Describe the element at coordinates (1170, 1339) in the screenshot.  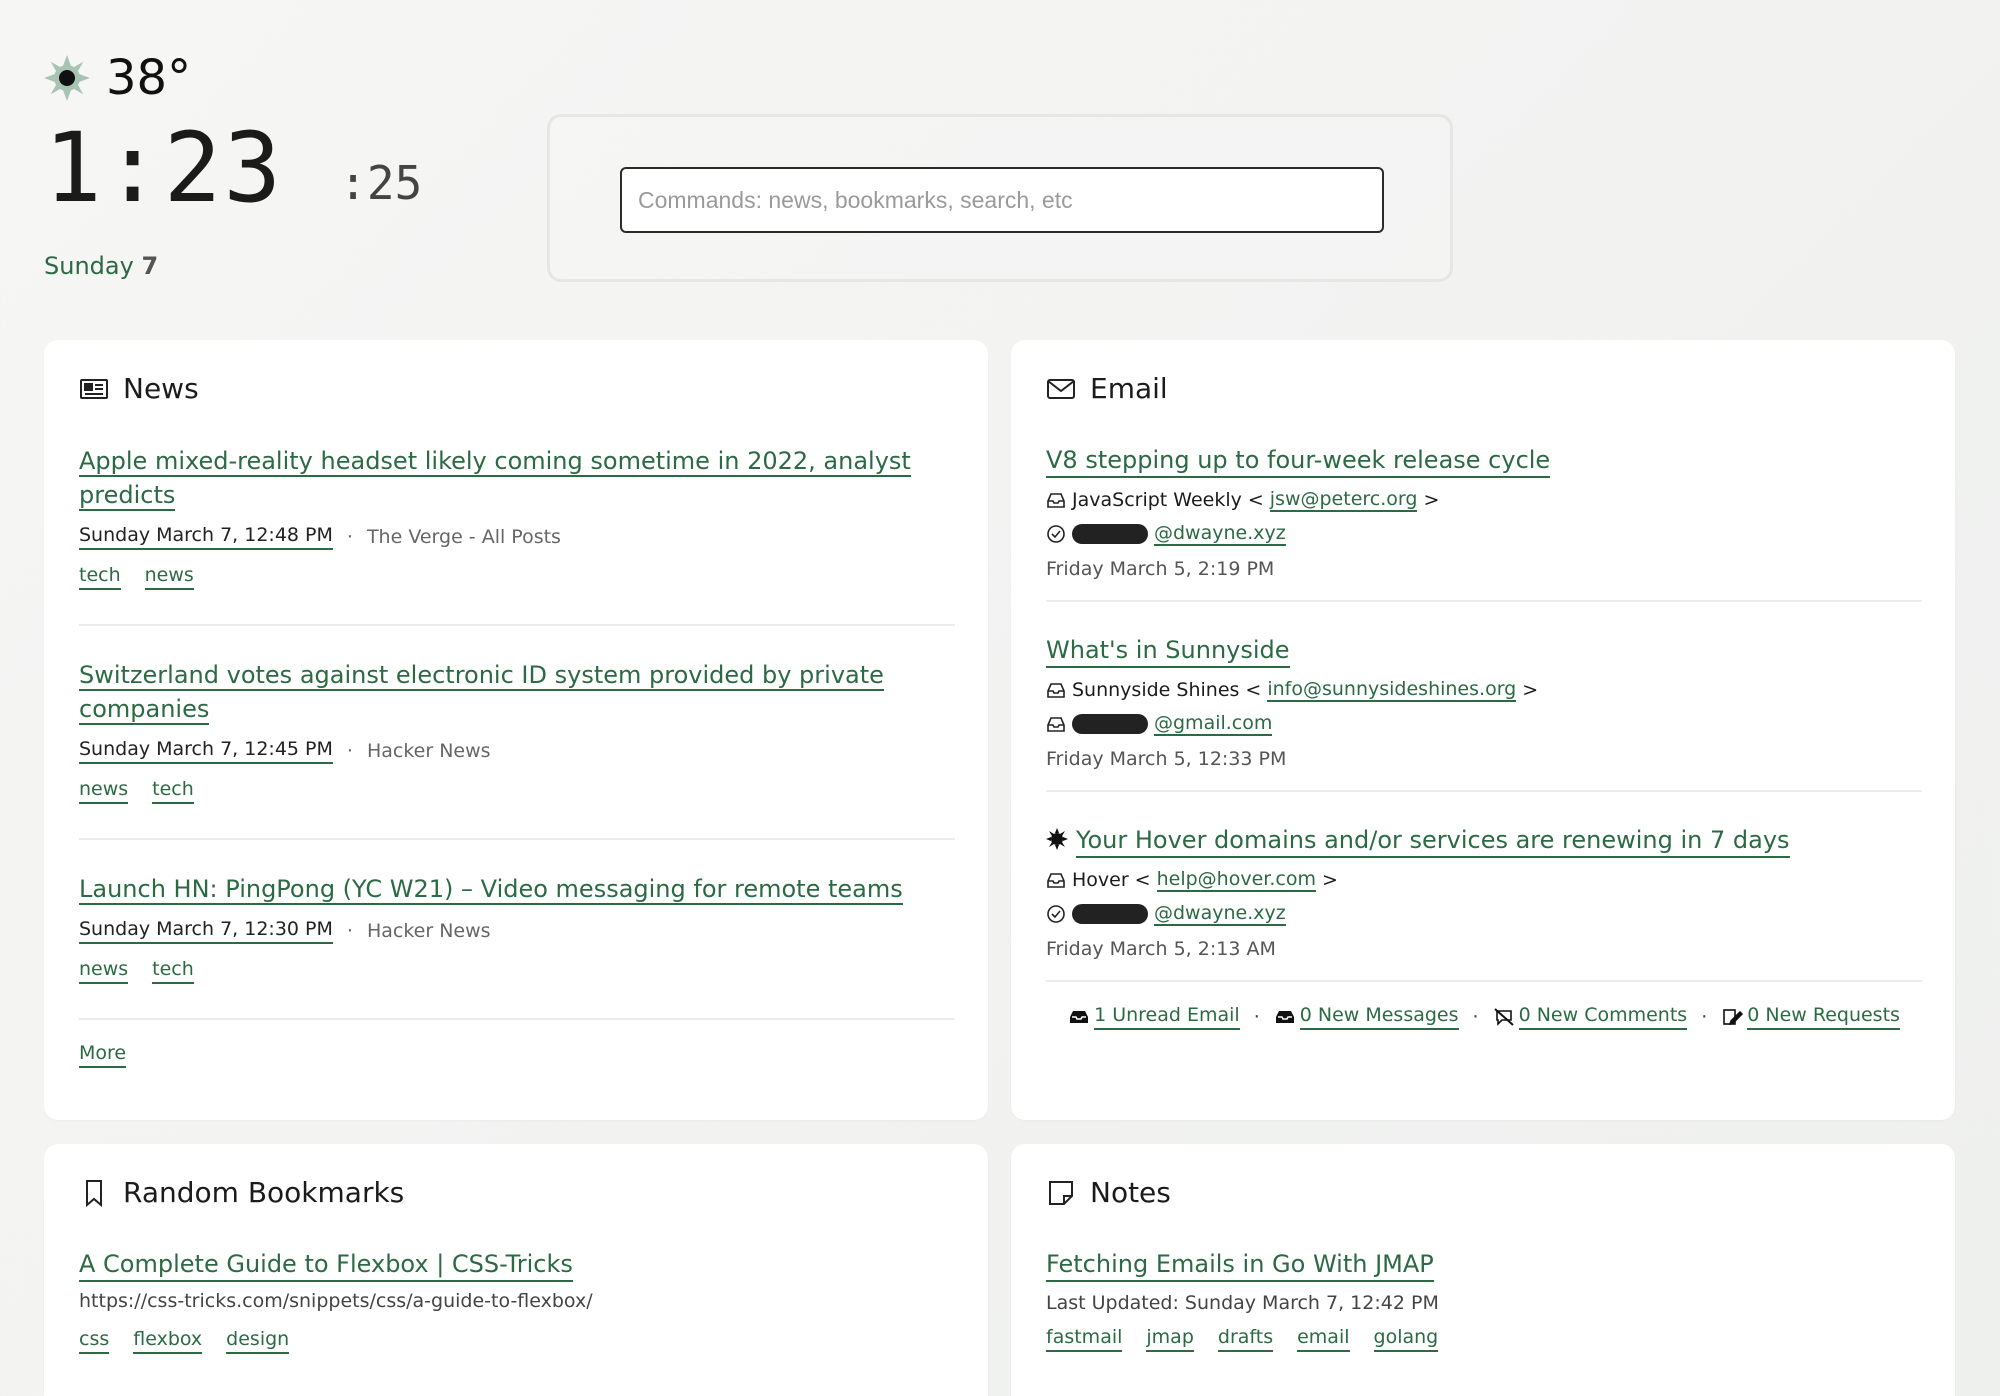
I see `tag-link: jmap` at that location.